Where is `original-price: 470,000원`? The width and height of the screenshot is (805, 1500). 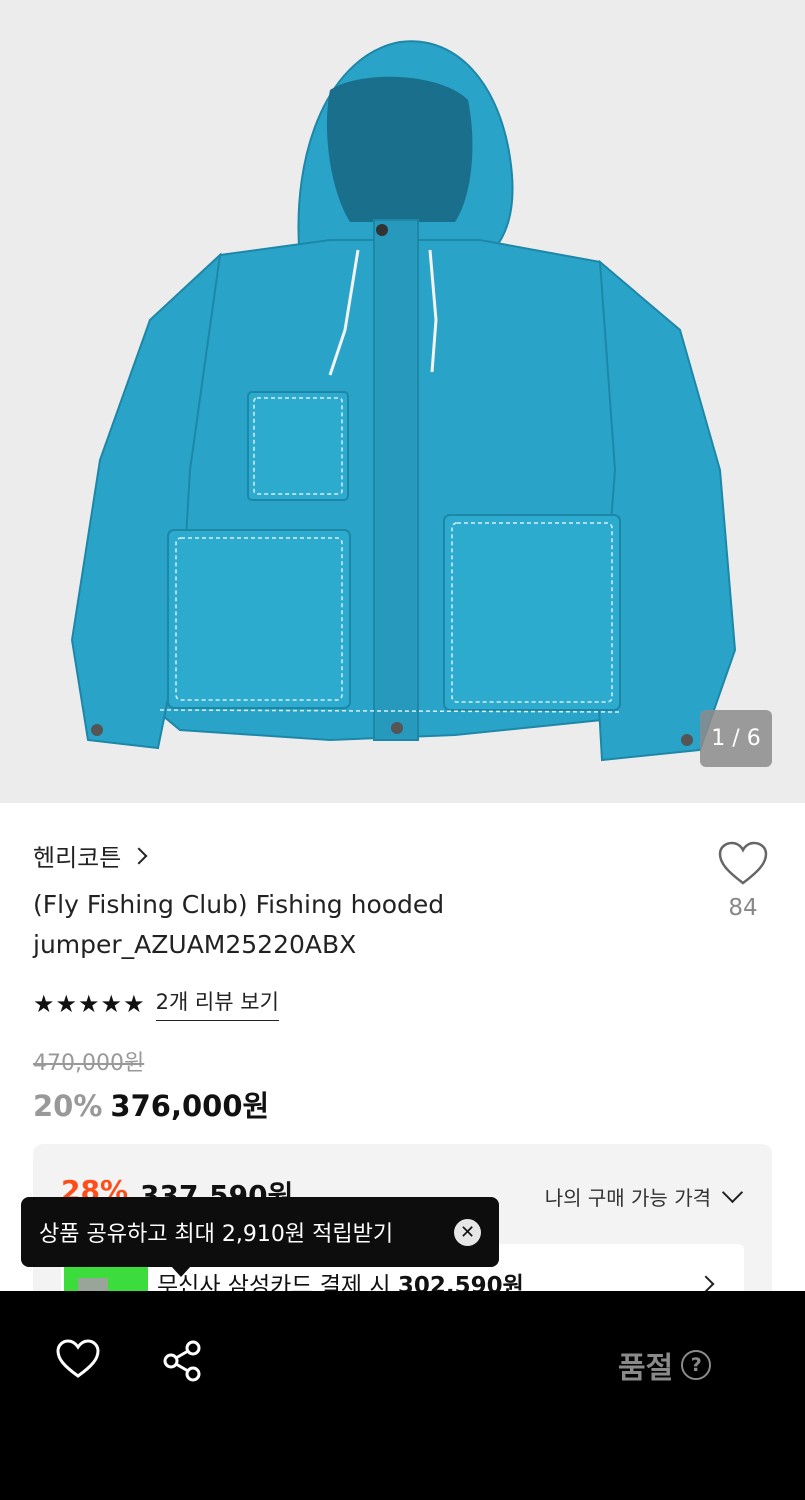 original-price: 470,000원 is located at coordinates (89, 1063).